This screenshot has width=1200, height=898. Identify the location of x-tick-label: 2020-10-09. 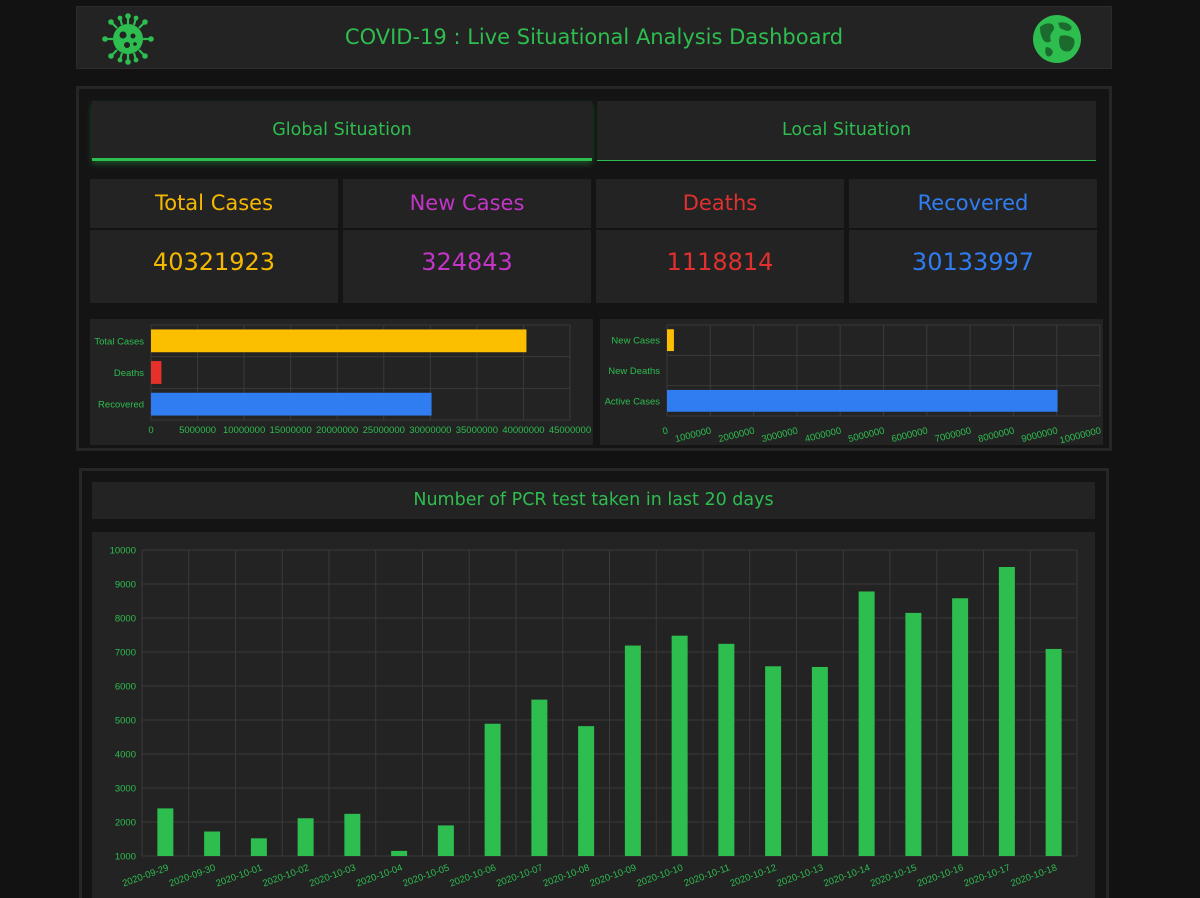
(612, 875).